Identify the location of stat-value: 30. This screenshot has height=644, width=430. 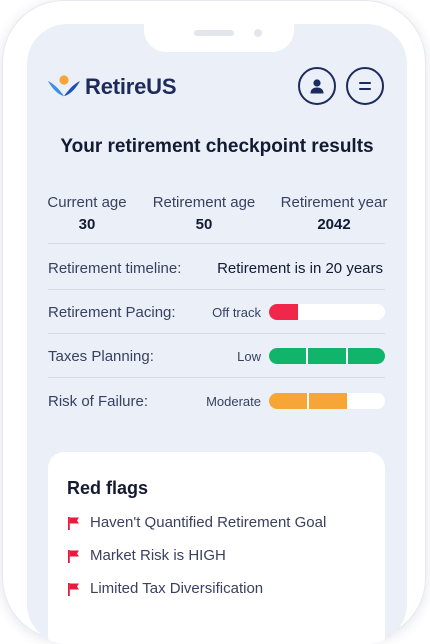
(87, 224).